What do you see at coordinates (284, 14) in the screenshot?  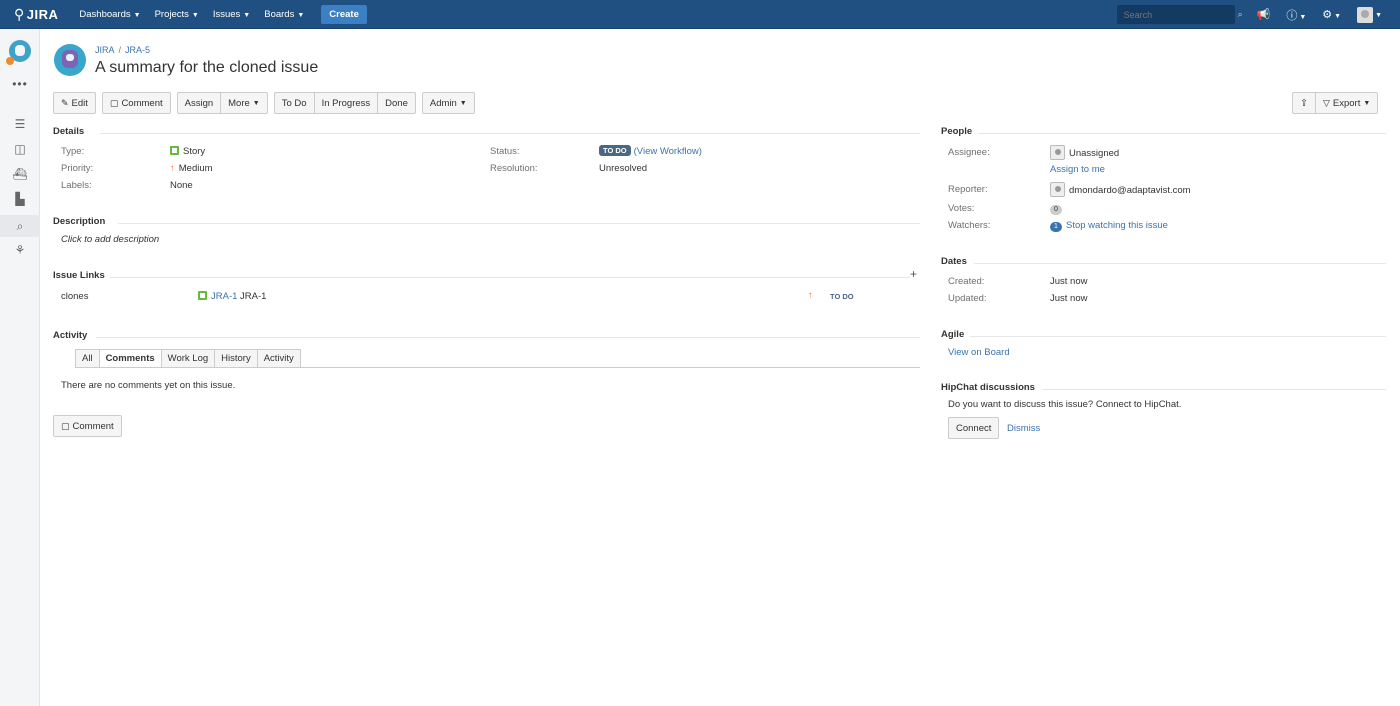 I see `nav-boards-menu: Boards ▼` at bounding box center [284, 14].